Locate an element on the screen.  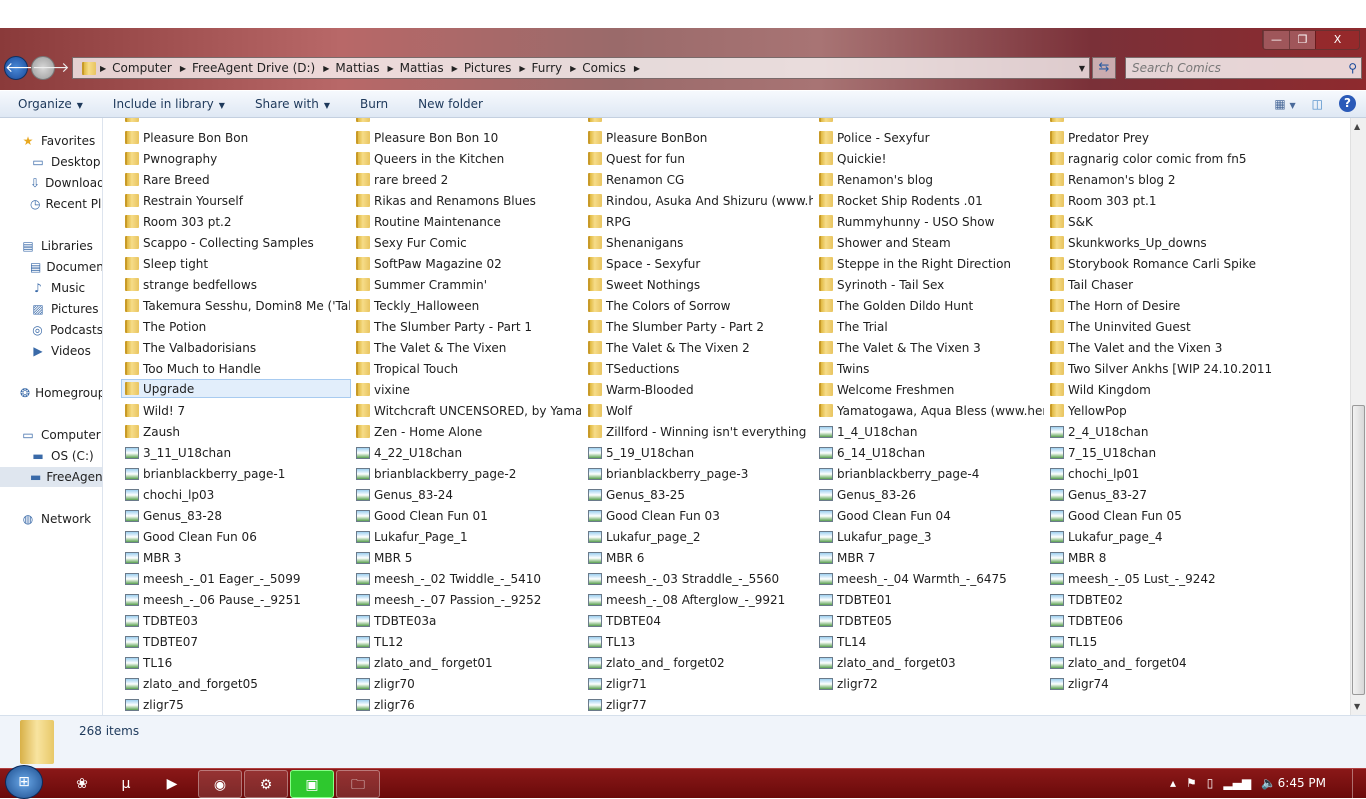
search-icon: ⚲ is located at coordinates (1352, 68).